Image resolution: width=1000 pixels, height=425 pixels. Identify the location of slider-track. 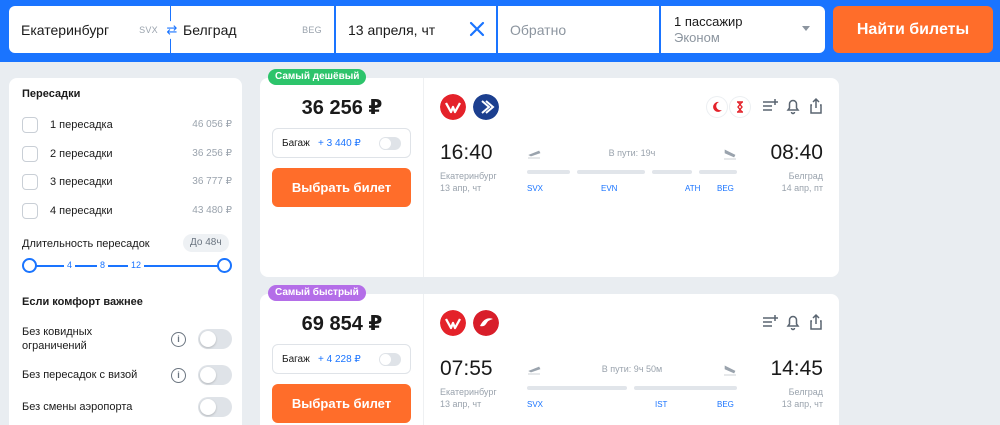
(127, 266).